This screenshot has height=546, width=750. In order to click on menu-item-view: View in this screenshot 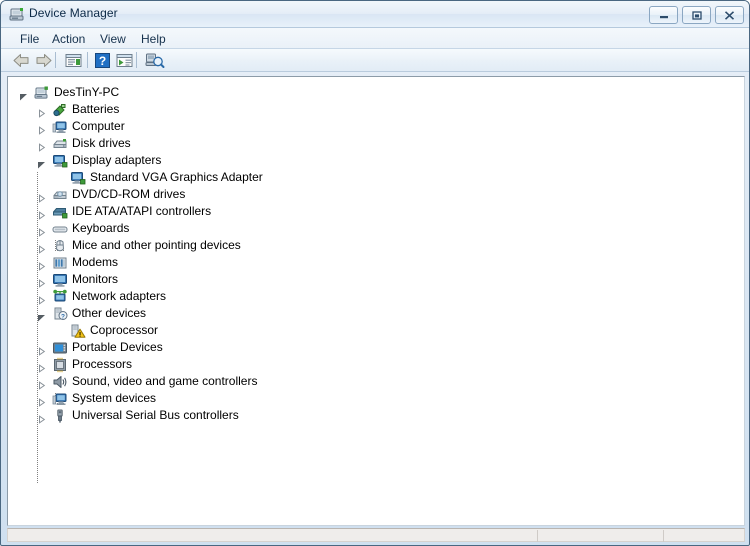, I will do `click(113, 39)`.